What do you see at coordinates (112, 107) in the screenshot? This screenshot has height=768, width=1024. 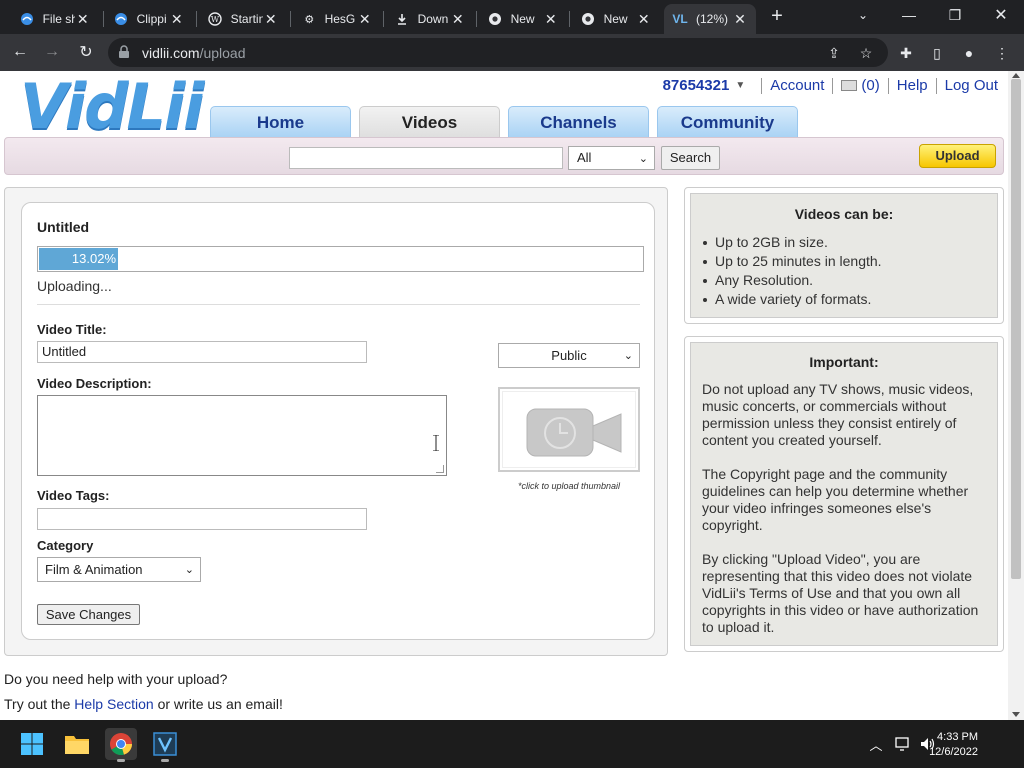 I see `vidlii-logo: VidLii` at bounding box center [112, 107].